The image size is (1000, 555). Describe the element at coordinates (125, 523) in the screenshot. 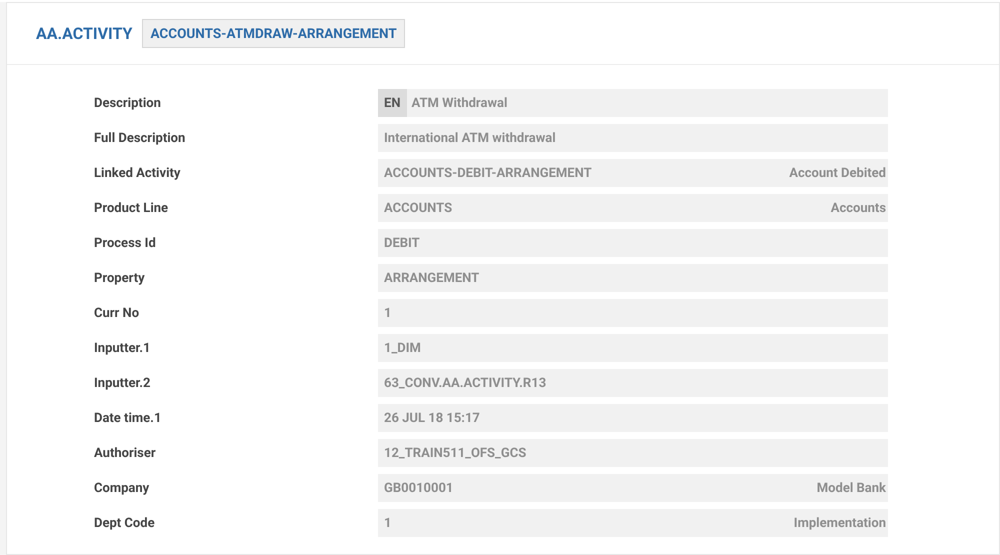

I see `field-label: Dept Code` at that location.